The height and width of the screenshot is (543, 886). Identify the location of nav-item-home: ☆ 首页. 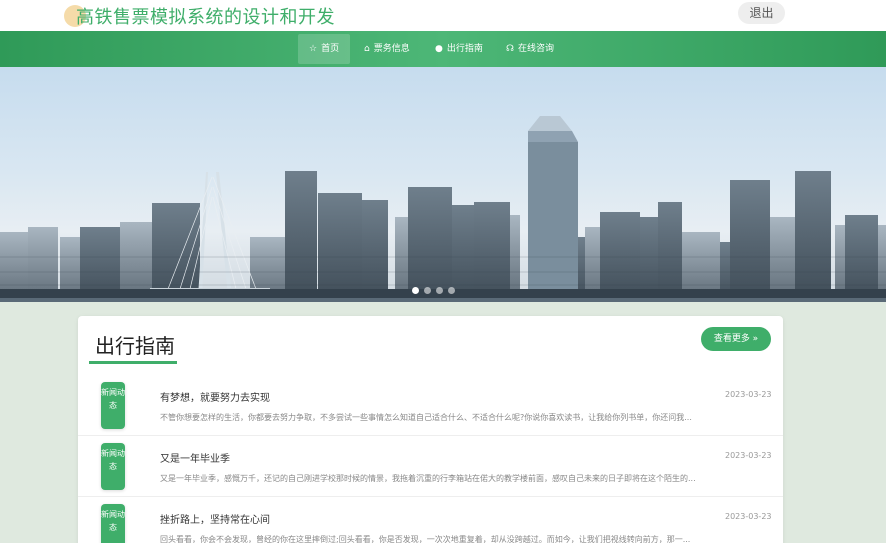
(324, 49).